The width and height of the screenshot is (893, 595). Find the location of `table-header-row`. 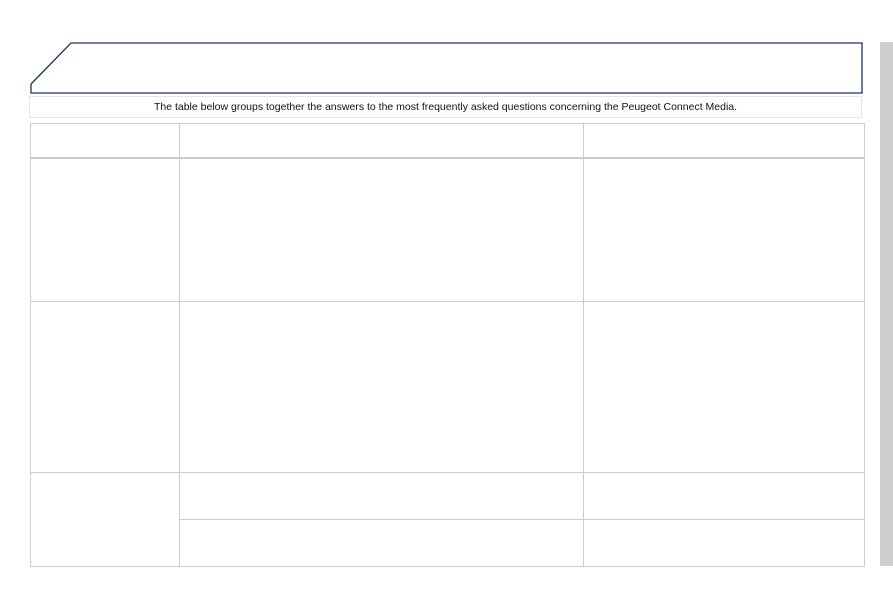

table-header-row is located at coordinates (447, 140).